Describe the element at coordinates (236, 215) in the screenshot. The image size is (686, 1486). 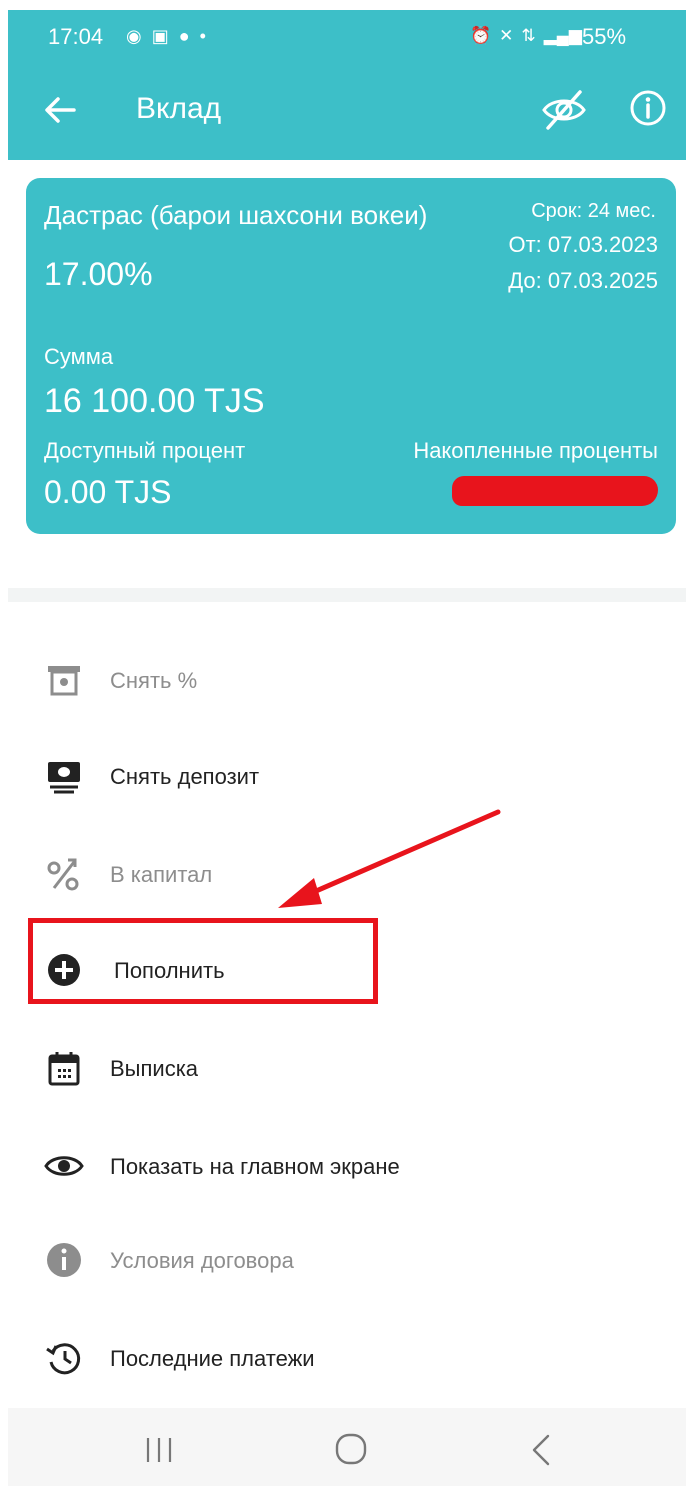
I see `deposit-name: Дастрас (барои шахсони вокеи)` at that location.